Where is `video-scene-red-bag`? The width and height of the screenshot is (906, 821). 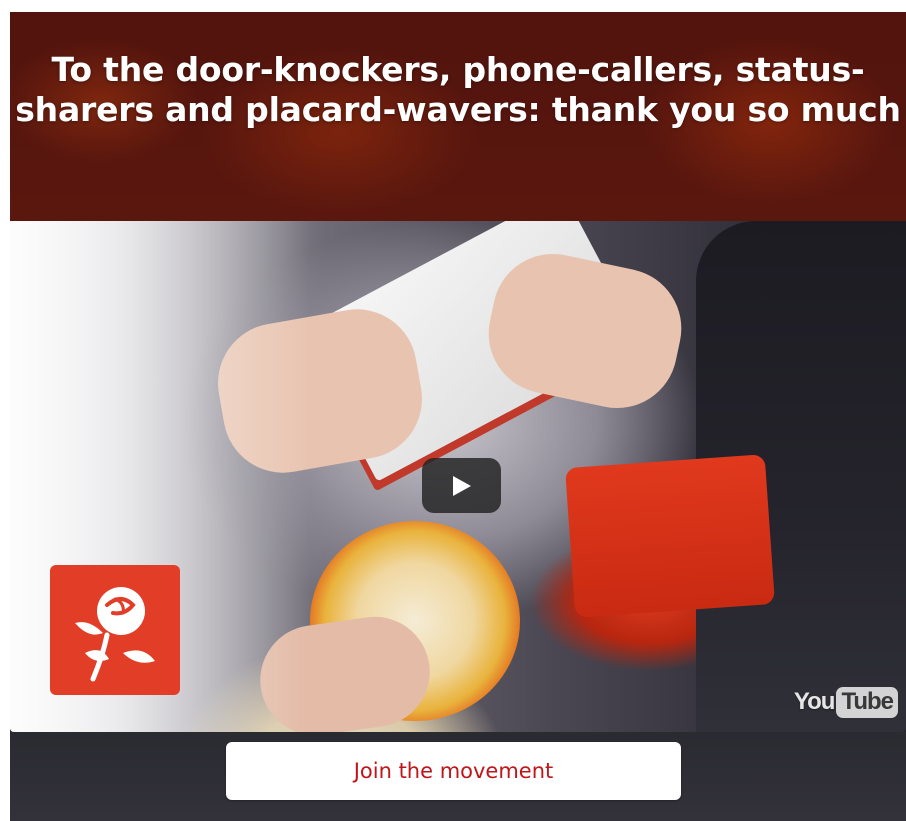 video-scene-red-bag is located at coordinates (670, 536).